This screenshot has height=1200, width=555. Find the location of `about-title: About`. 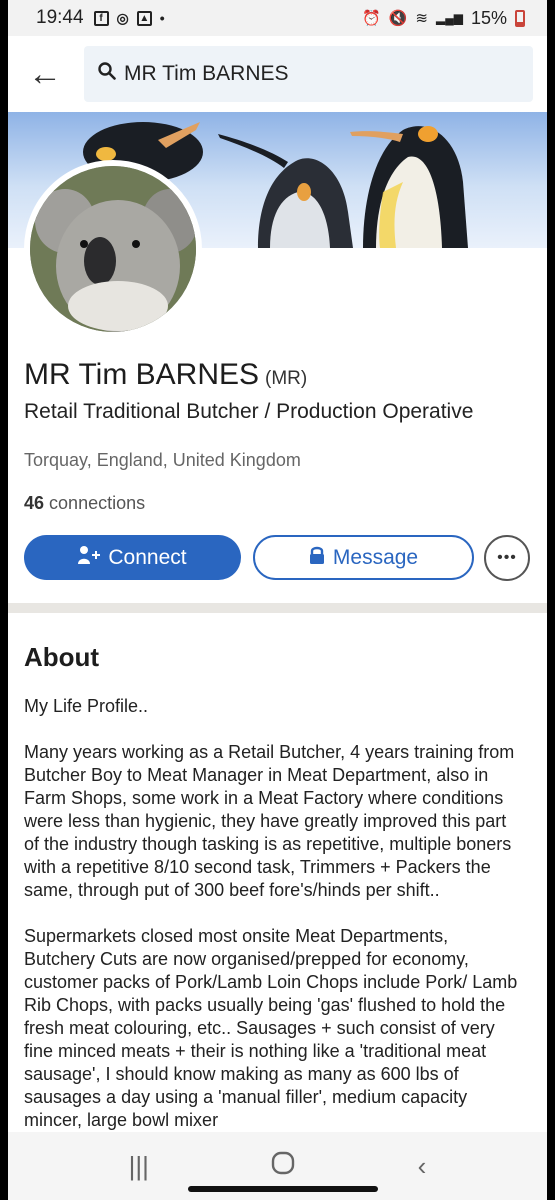

about-title: About is located at coordinates (62, 657).